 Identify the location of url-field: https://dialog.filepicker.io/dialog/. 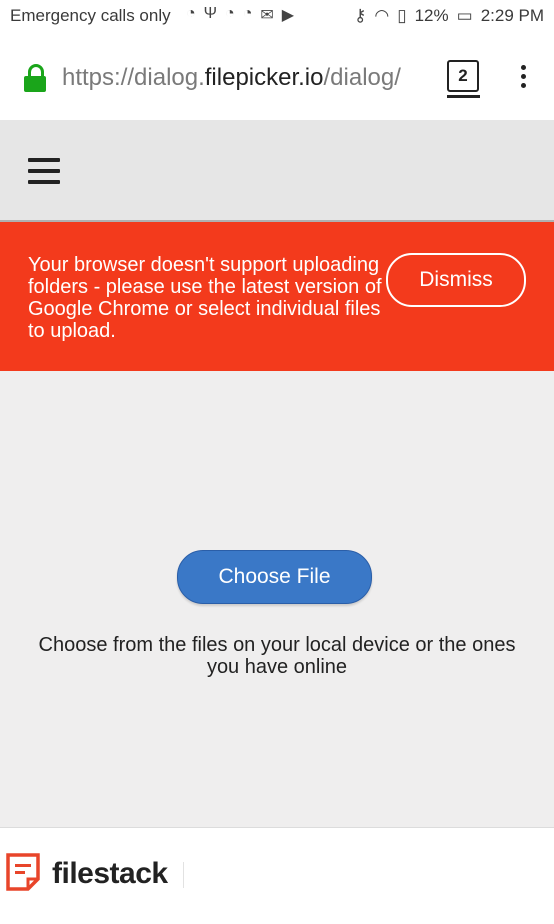
(246, 78).